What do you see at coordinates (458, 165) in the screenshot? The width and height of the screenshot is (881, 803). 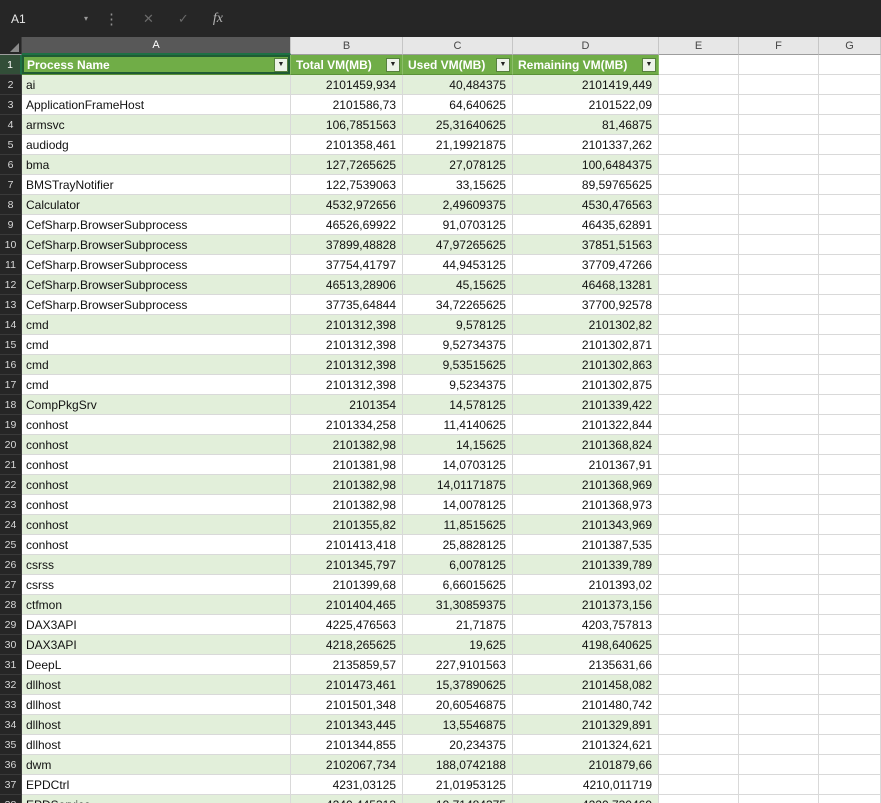 I see `cell: 27,078125` at bounding box center [458, 165].